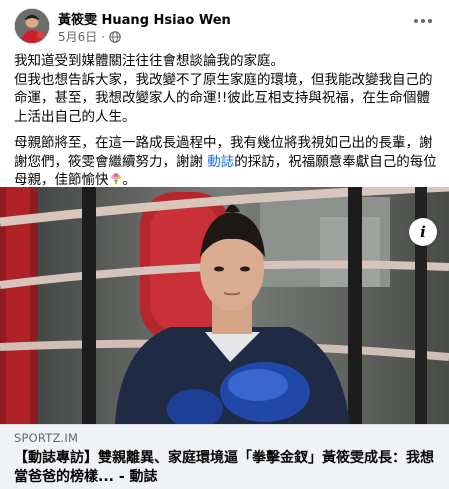 The height and width of the screenshot is (489, 449). I want to click on author-name: 黃筱雯 Huang Hsiao Wen, so click(144, 18).